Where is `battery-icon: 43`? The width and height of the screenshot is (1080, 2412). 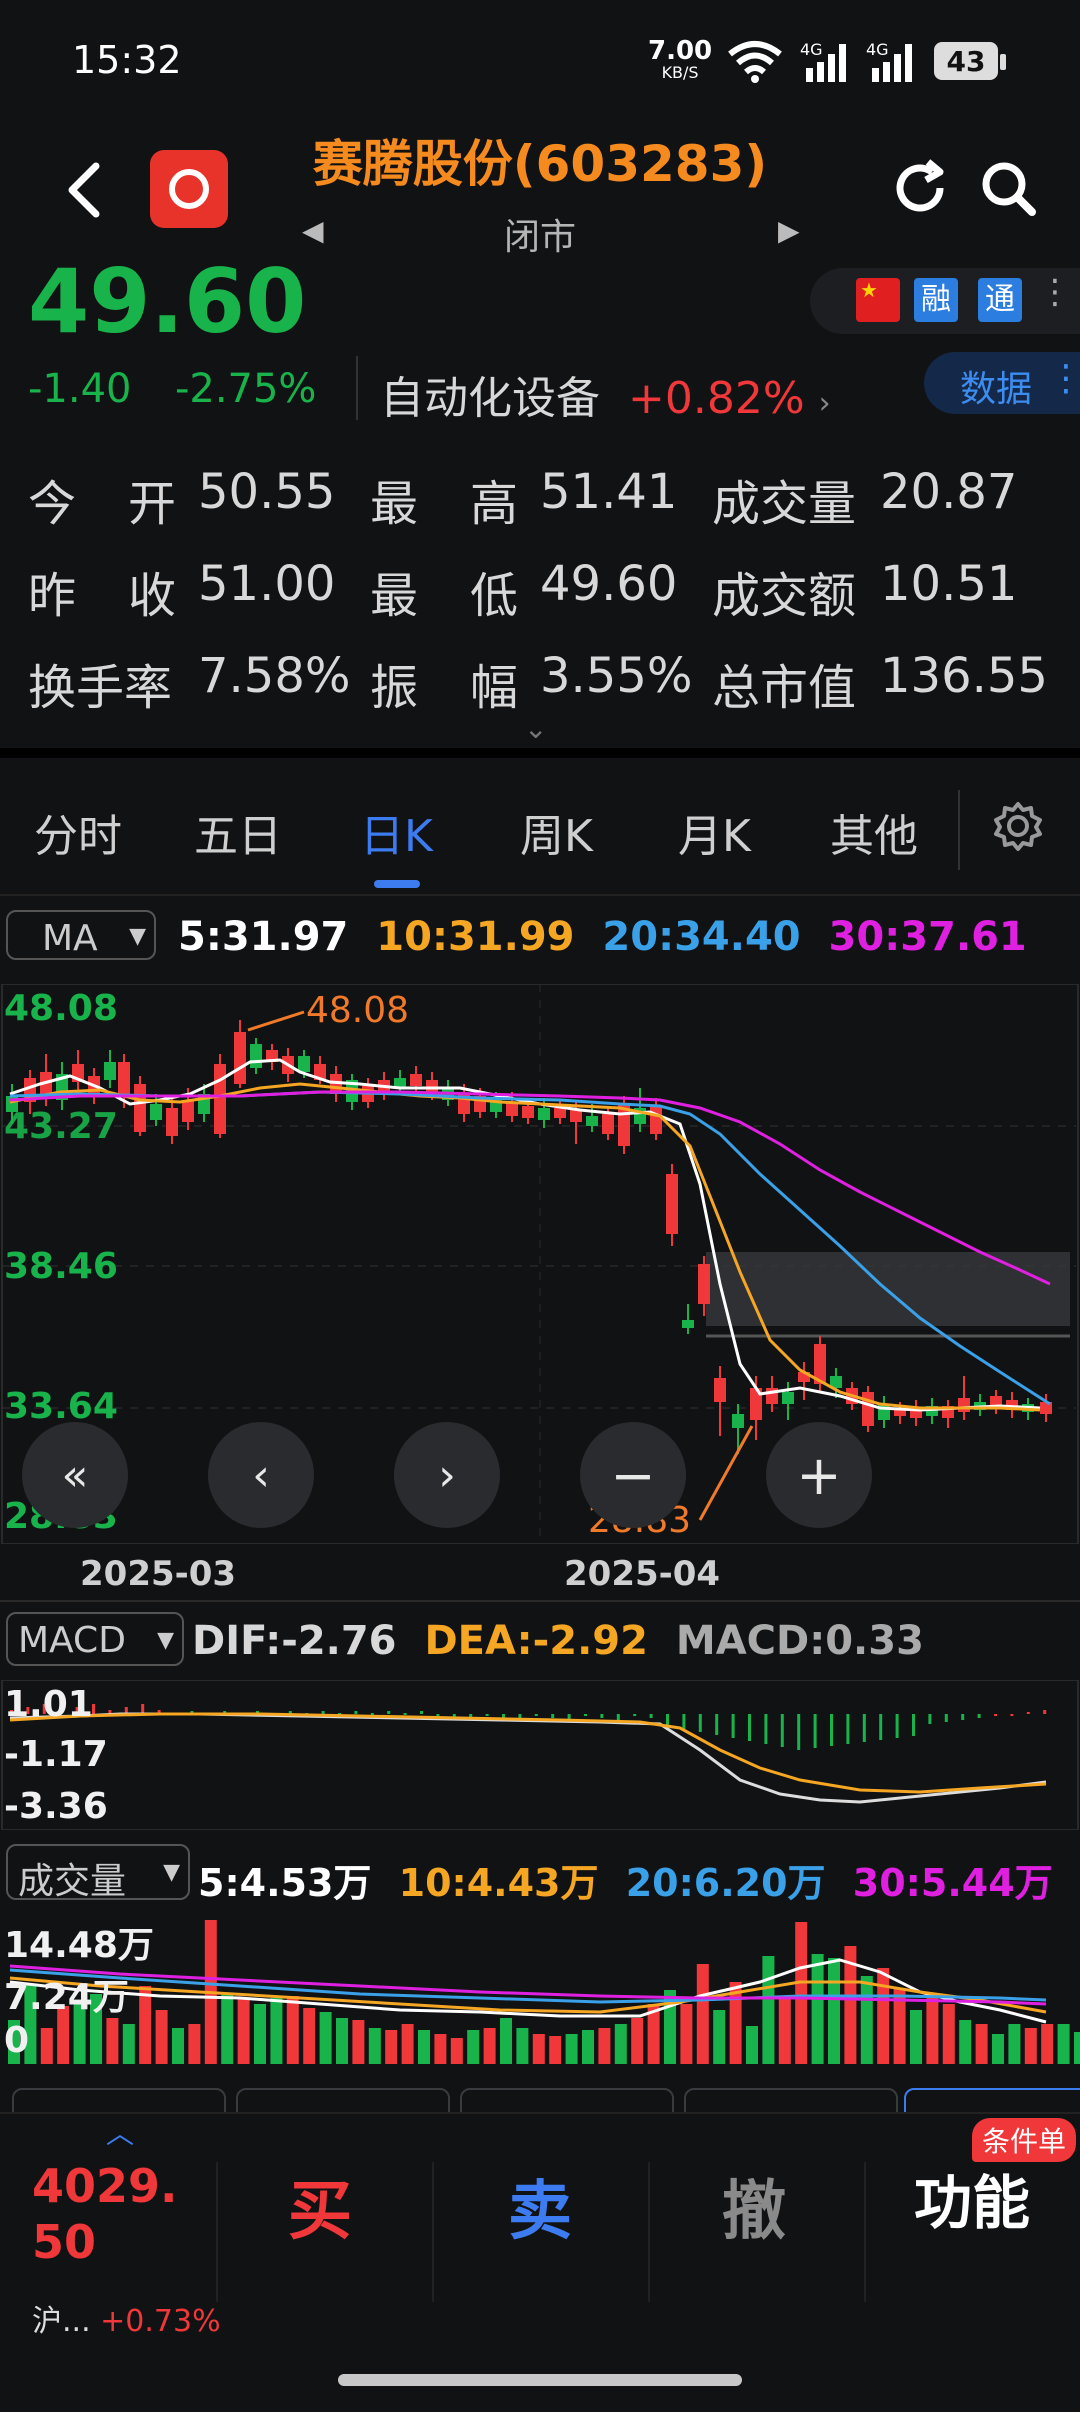
battery-icon: 43 is located at coordinates (966, 61).